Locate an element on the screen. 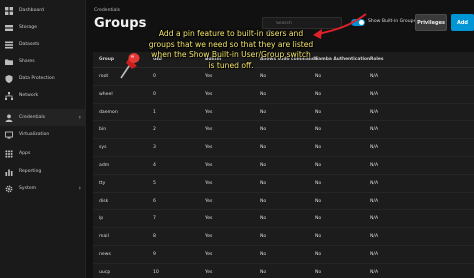 The image size is (474, 278). sidebar-item-virtualization: Virtualization is located at coordinates (43, 134).